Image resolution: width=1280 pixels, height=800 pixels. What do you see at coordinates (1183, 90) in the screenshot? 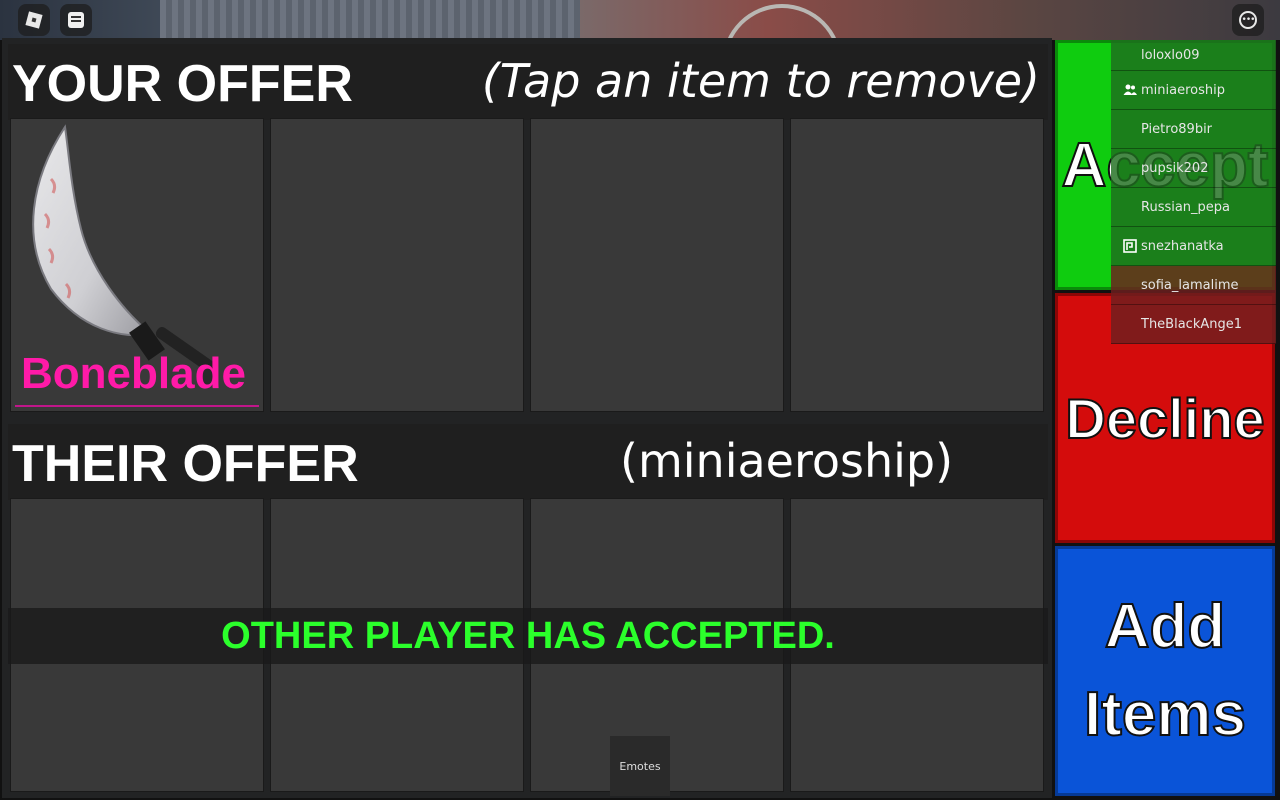
I see `player-name: miniaeroship` at bounding box center [1183, 90].